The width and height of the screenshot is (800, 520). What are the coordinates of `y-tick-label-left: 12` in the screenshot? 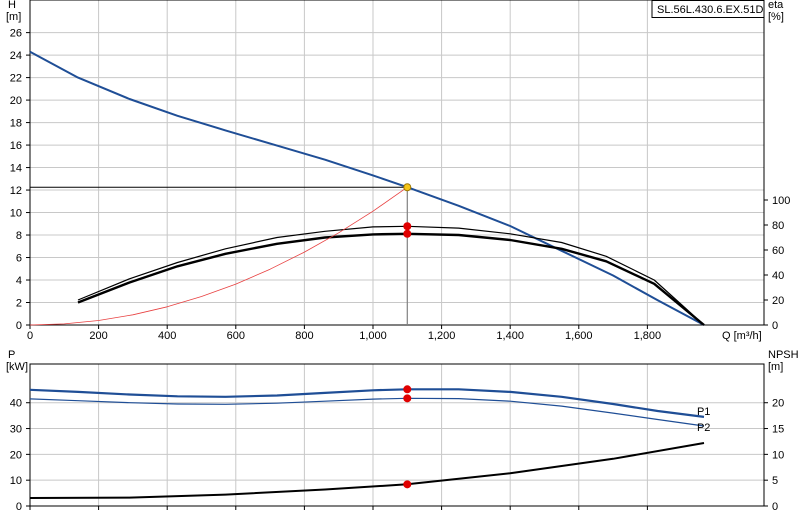 It's located at (16, 191).